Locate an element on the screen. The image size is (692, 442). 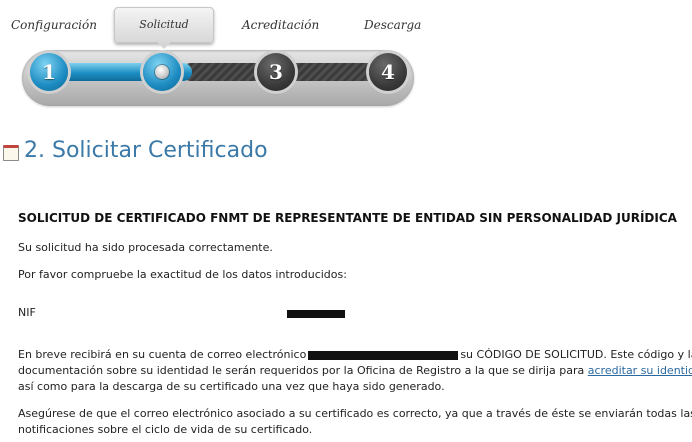
nif-label: NIF is located at coordinates (27, 312).